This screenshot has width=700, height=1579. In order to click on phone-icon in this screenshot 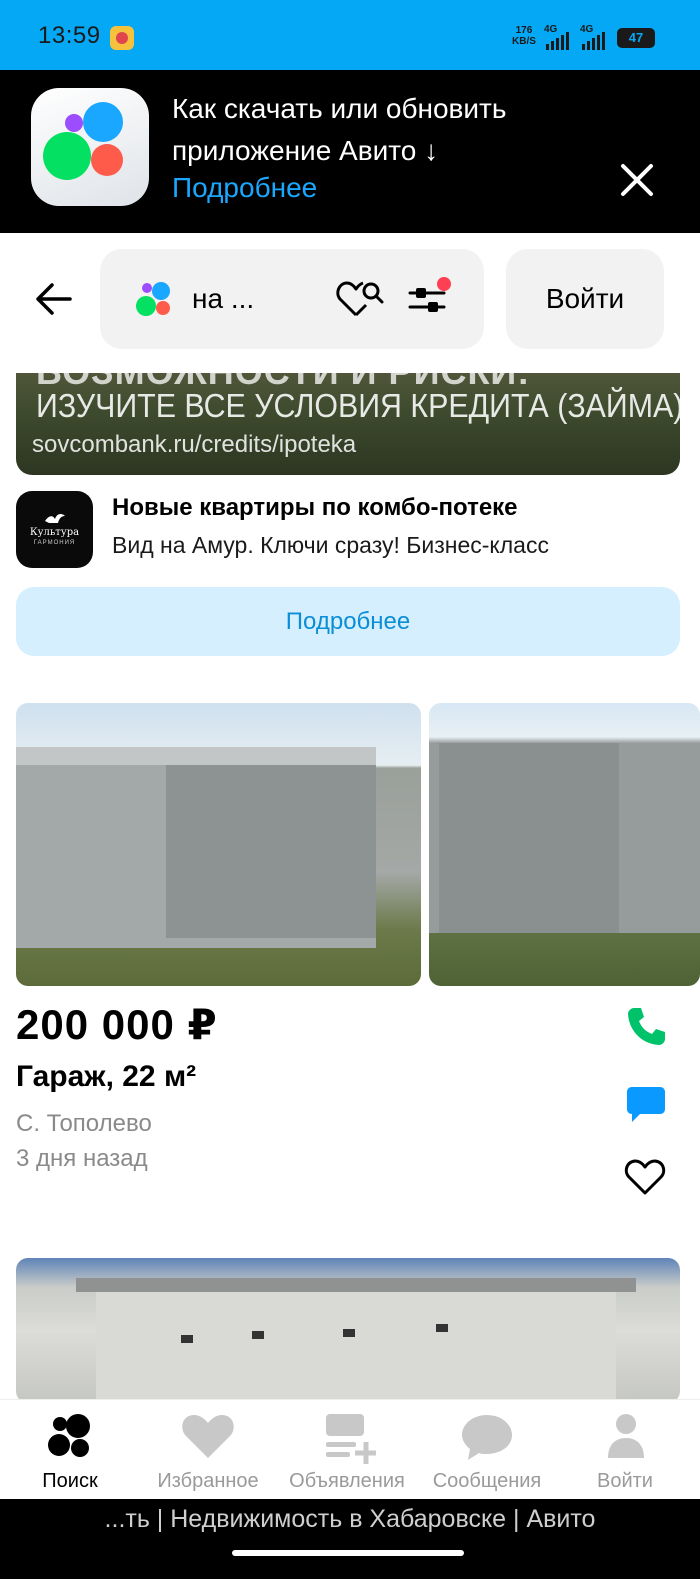, I will do `click(646, 1026)`.